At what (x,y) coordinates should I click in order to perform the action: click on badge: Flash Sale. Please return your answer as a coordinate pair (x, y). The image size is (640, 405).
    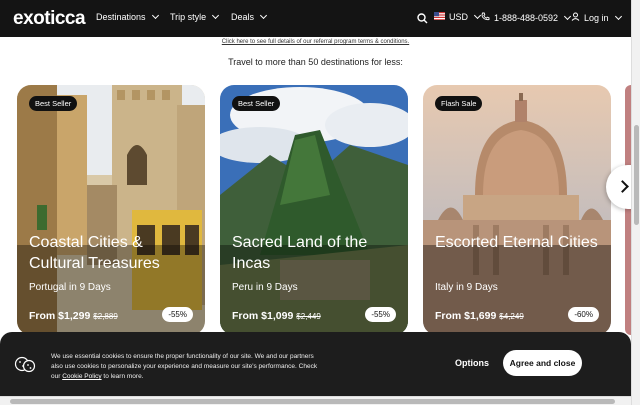
    Looking at the image, I should click on (459, 103).